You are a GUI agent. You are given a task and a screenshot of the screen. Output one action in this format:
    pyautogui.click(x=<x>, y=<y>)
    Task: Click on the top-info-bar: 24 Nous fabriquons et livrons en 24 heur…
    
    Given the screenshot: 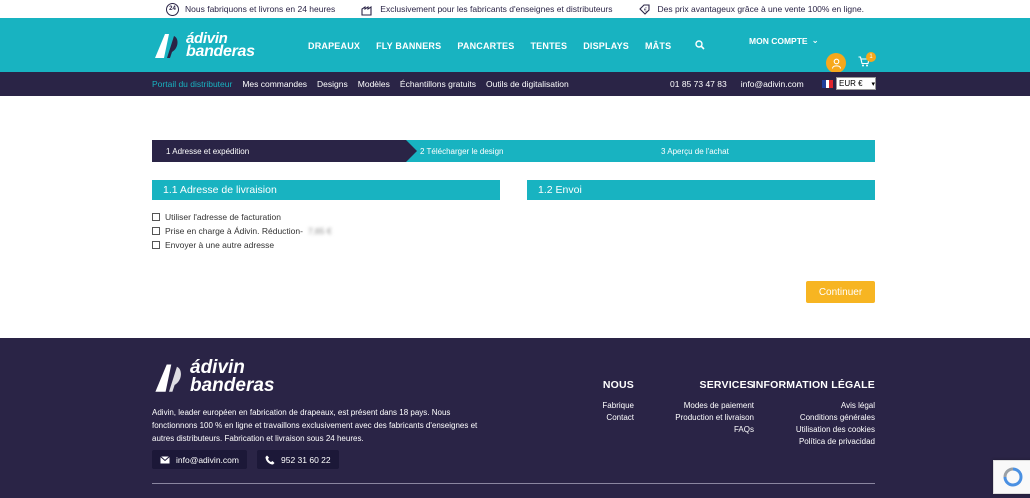 What is the action you would take?
    pyautogui.click(x=515, y=9)
    